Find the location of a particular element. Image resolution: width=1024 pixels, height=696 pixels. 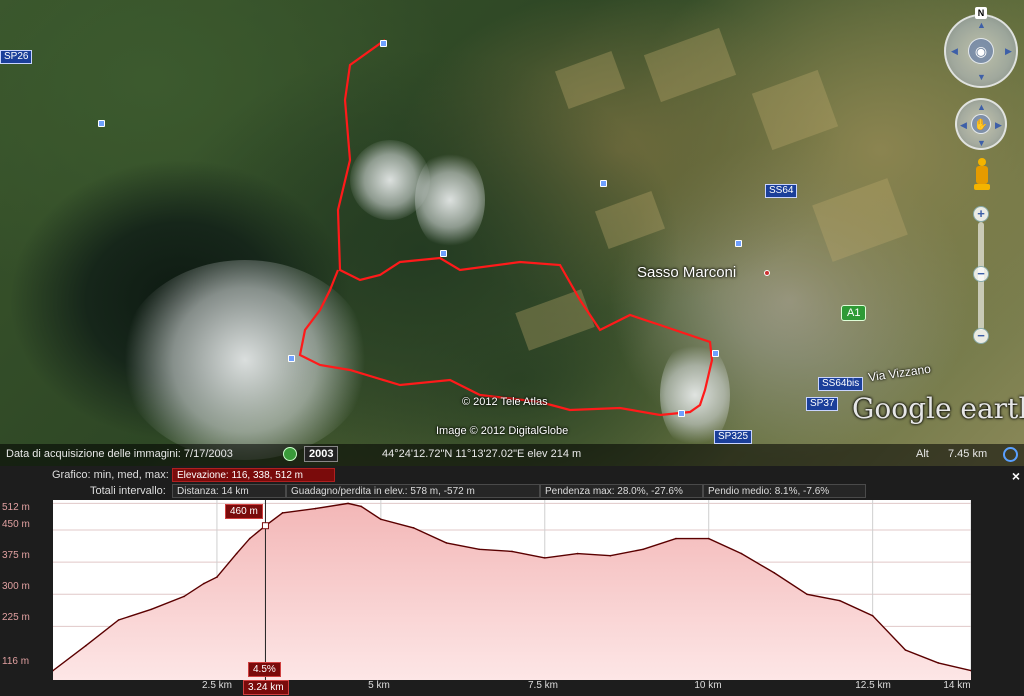

x-tick-label: 5 km is located at coordinates (379, 685).